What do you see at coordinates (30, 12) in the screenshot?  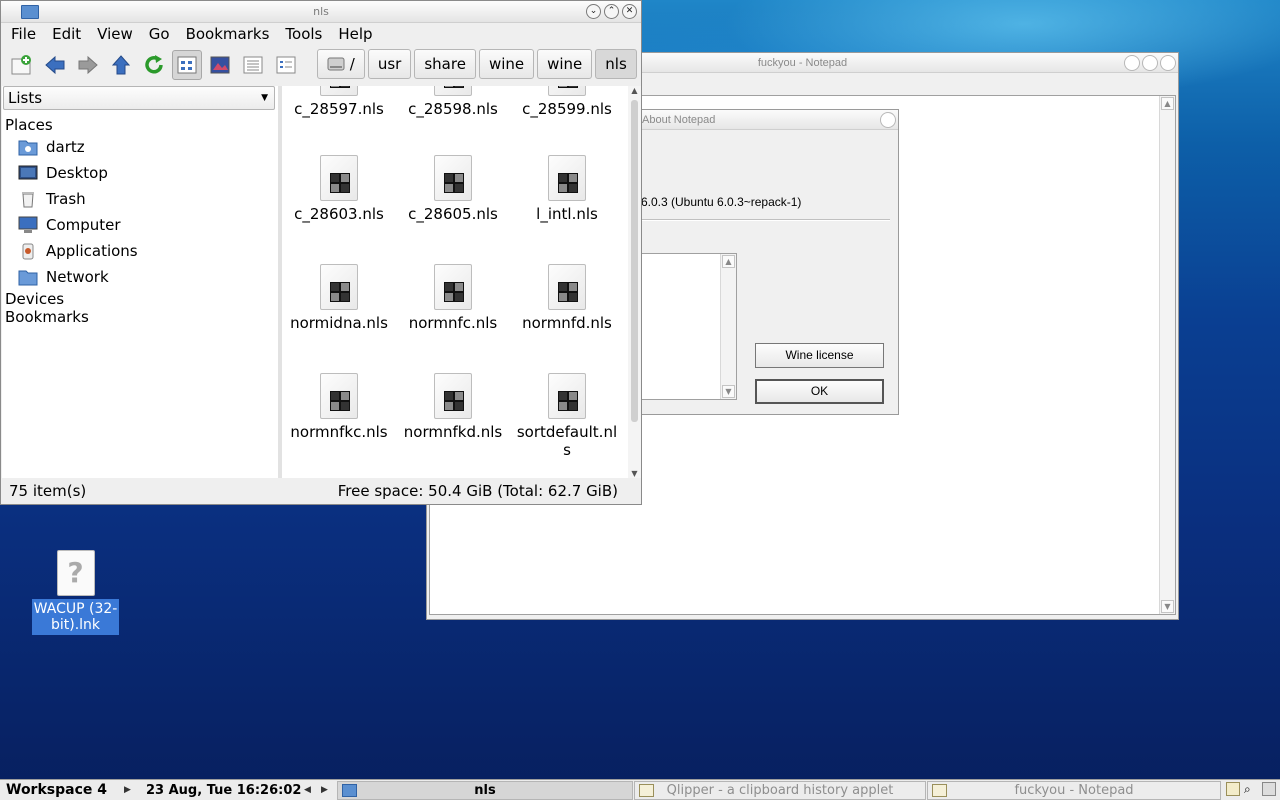 I see `folder-icon` at bounding box center [30, 12].